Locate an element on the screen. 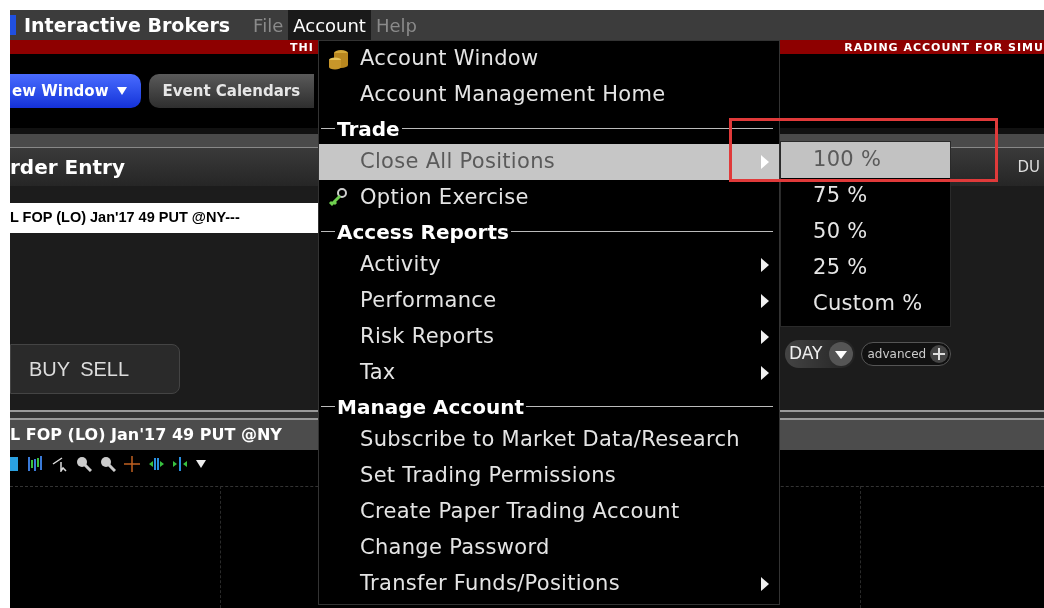  panel-title: rder Entry is located at coordinates (67, 167).